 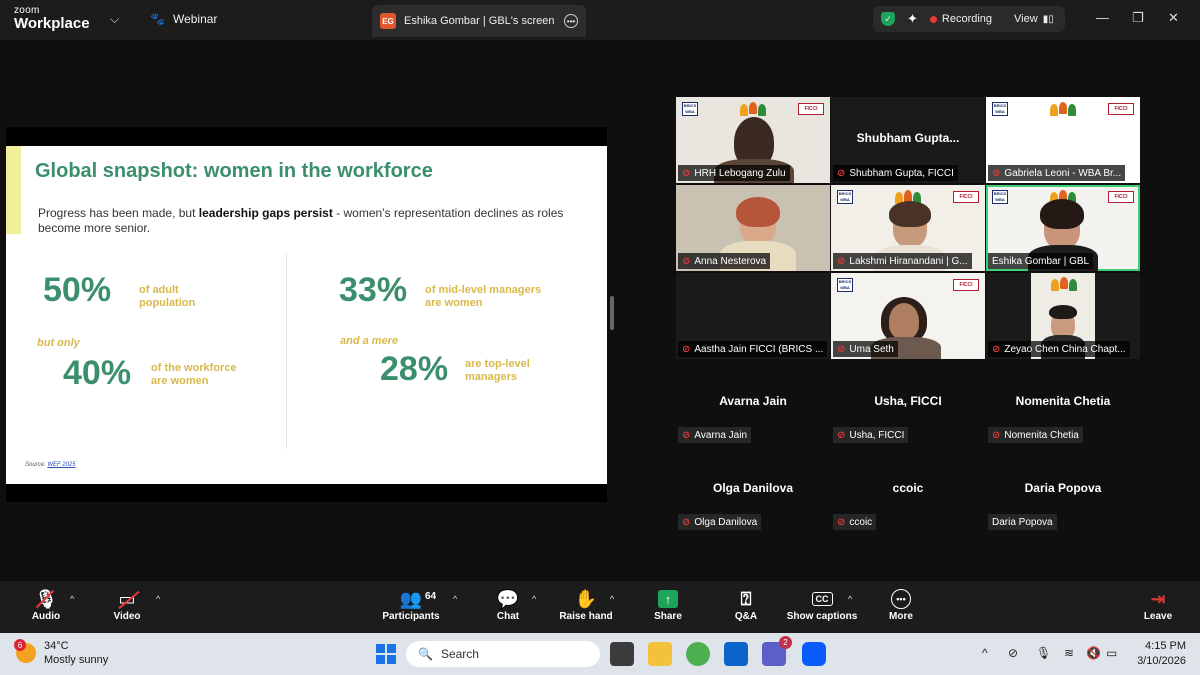 What do you see at coordinates (753, 228) in the screenshot?
I see `video-tile: ⊘ Anna Nesterova` at bounding box center [753, 228].